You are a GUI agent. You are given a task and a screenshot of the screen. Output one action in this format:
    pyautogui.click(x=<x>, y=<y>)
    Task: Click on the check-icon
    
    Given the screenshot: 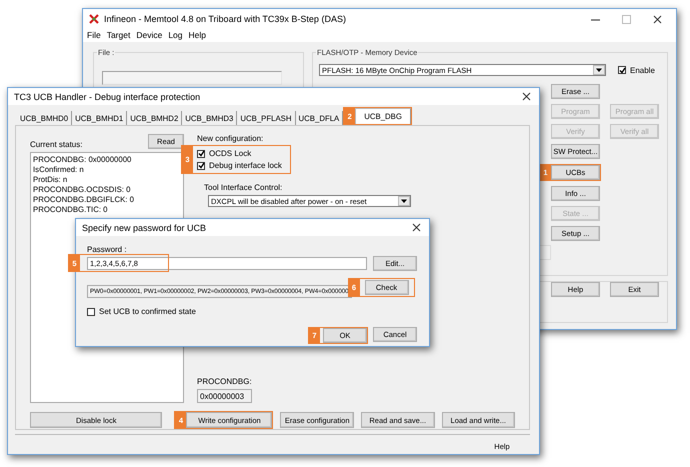 What is the action you would take?
    pyautogui.click(x=622, y=70)
    